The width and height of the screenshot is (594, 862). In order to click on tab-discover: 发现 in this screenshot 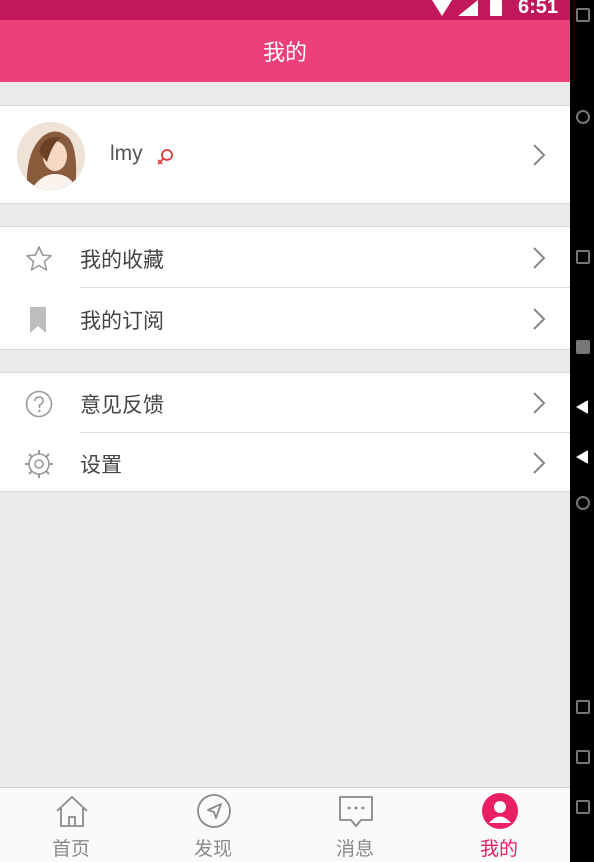, I will do `click(213, 825)`.